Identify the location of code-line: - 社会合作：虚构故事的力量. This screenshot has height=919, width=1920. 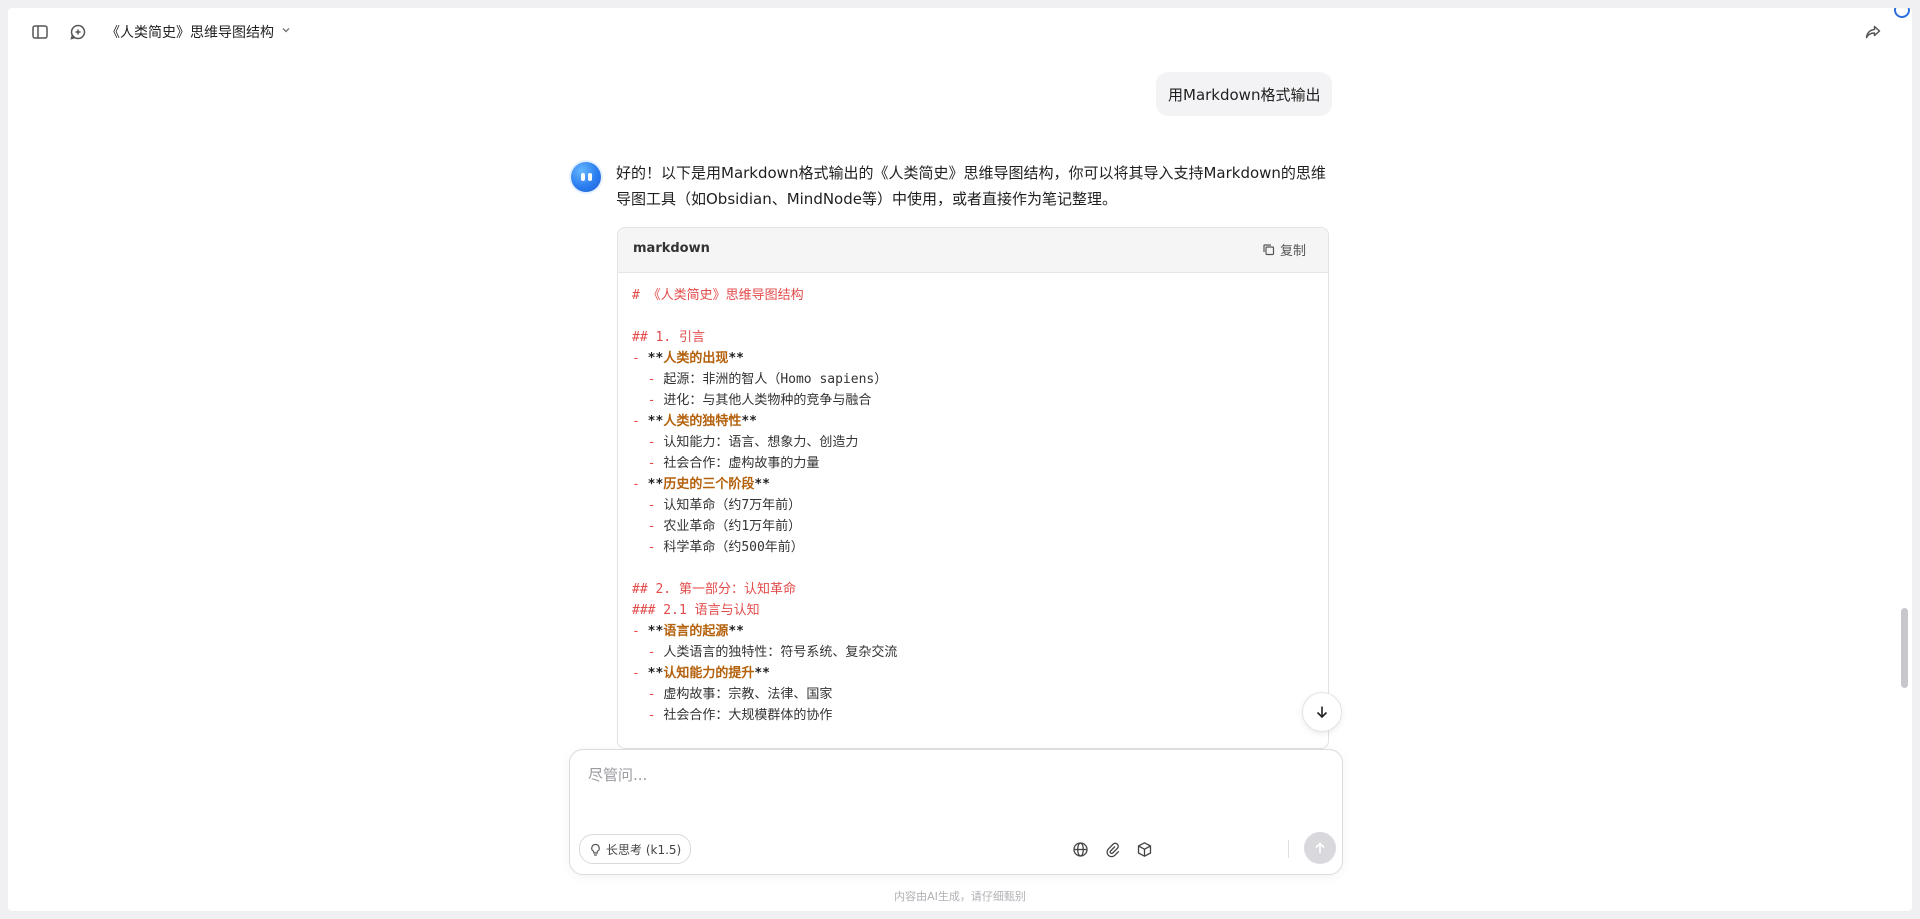
(972, 463).